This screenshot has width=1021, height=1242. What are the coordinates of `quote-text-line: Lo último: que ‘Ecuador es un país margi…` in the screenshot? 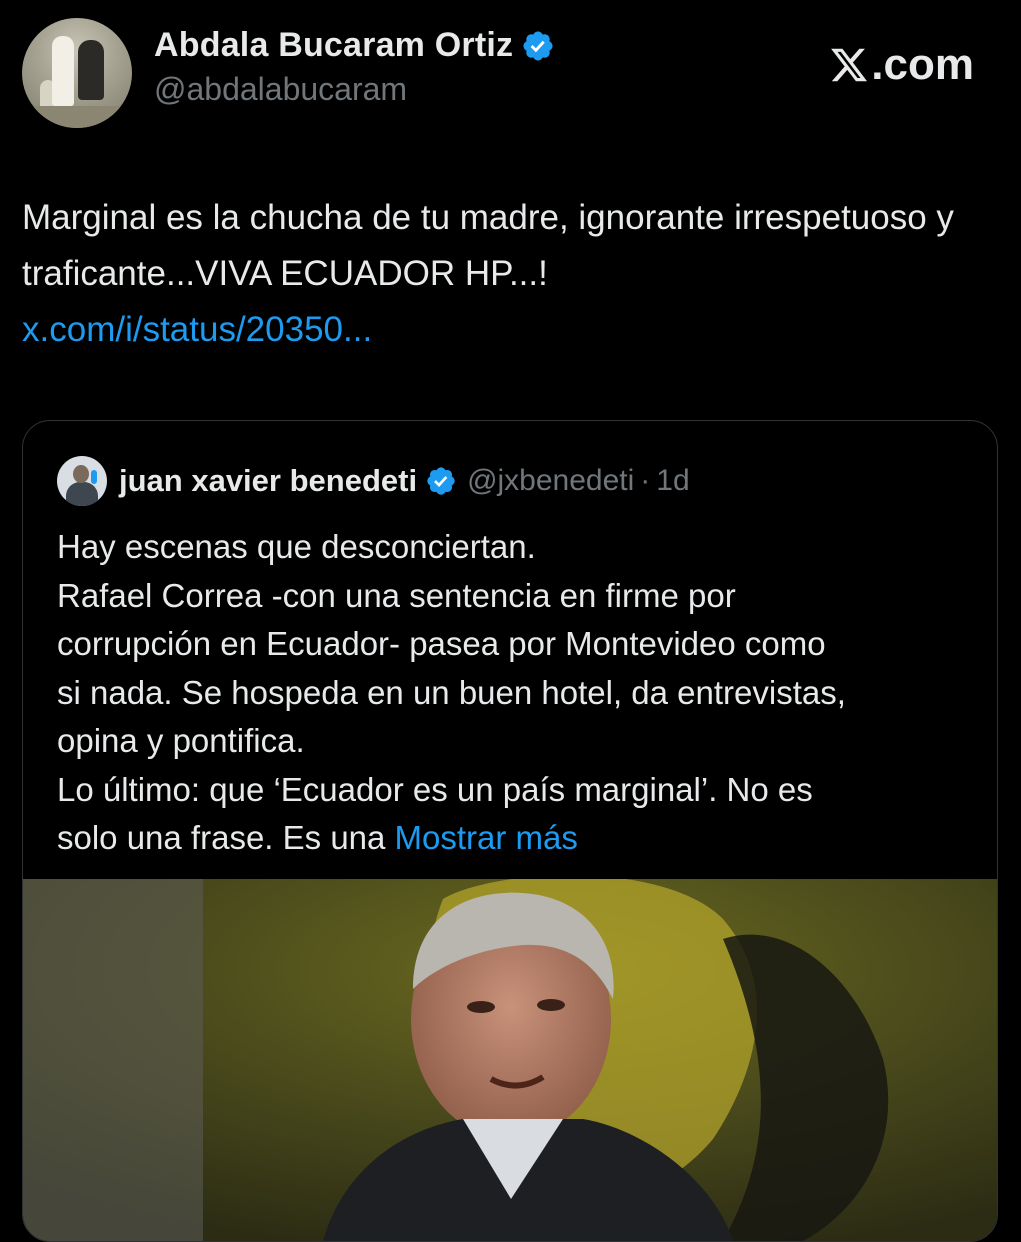 It's located at (435, 789).